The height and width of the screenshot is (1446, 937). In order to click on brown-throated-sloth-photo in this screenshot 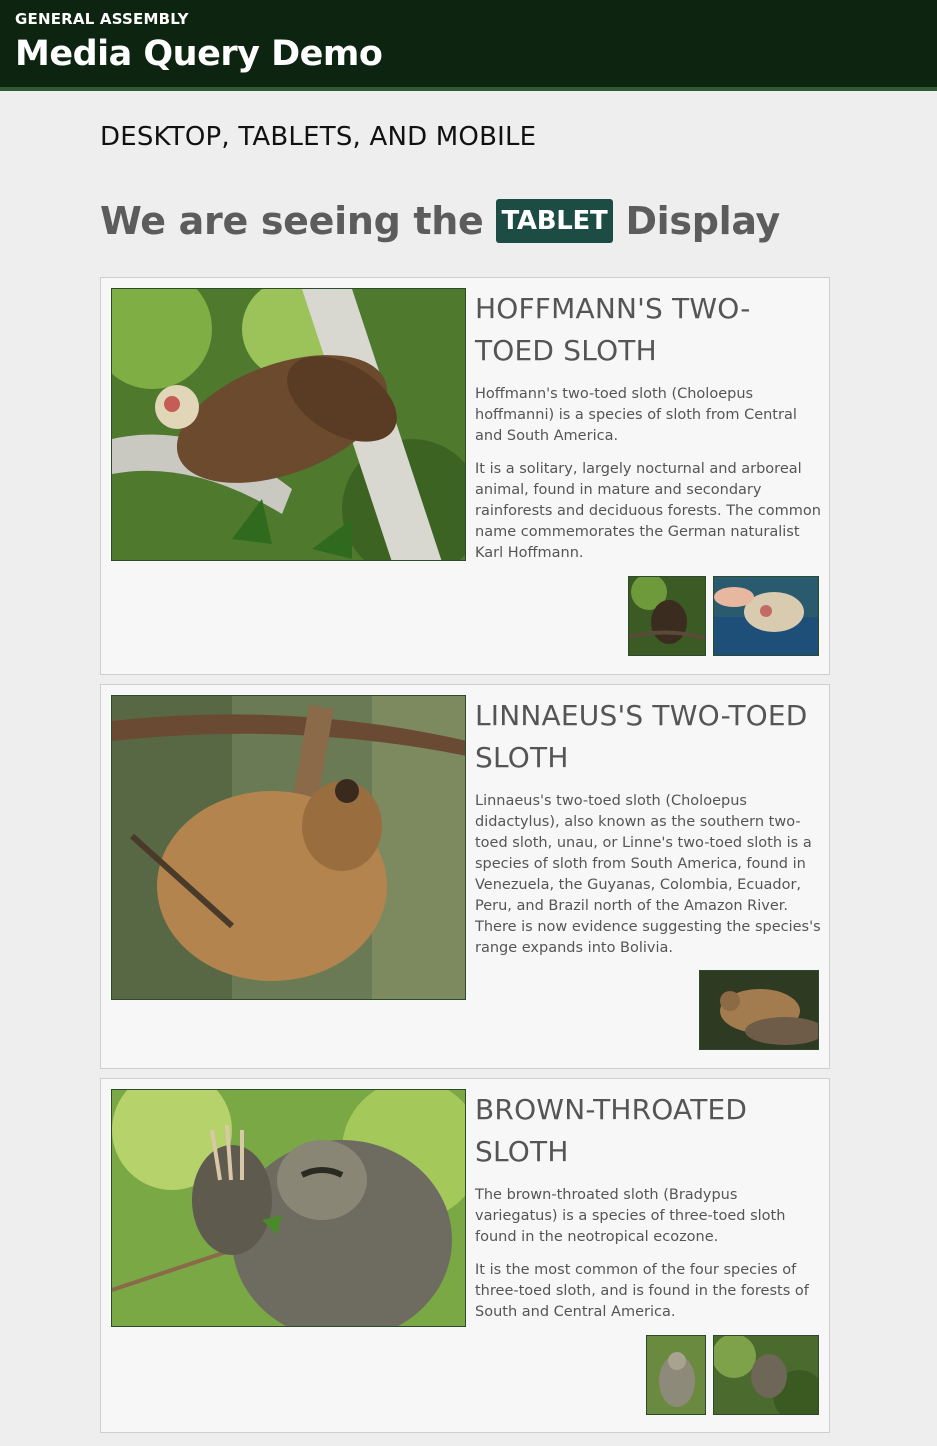, I will do `click(288, 1208)`.